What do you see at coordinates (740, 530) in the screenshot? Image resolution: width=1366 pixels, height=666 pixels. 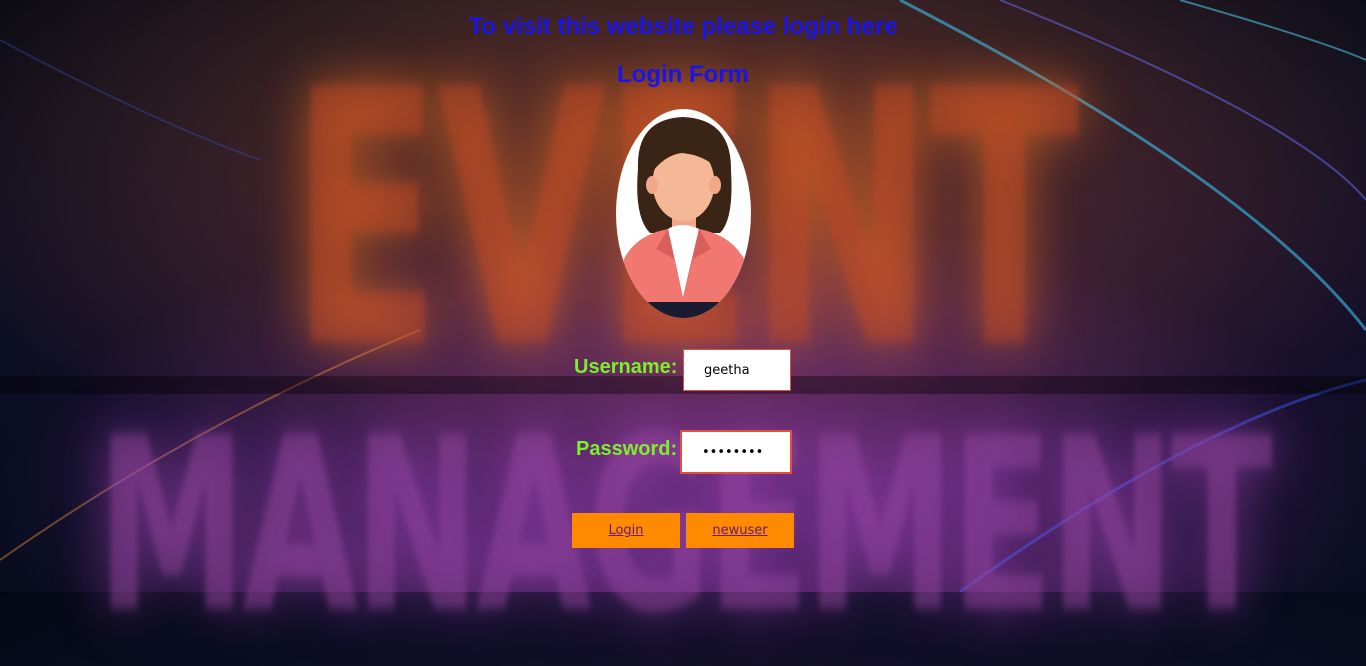 I see `newuser-button: newuser` at bounding box center [740, 530].